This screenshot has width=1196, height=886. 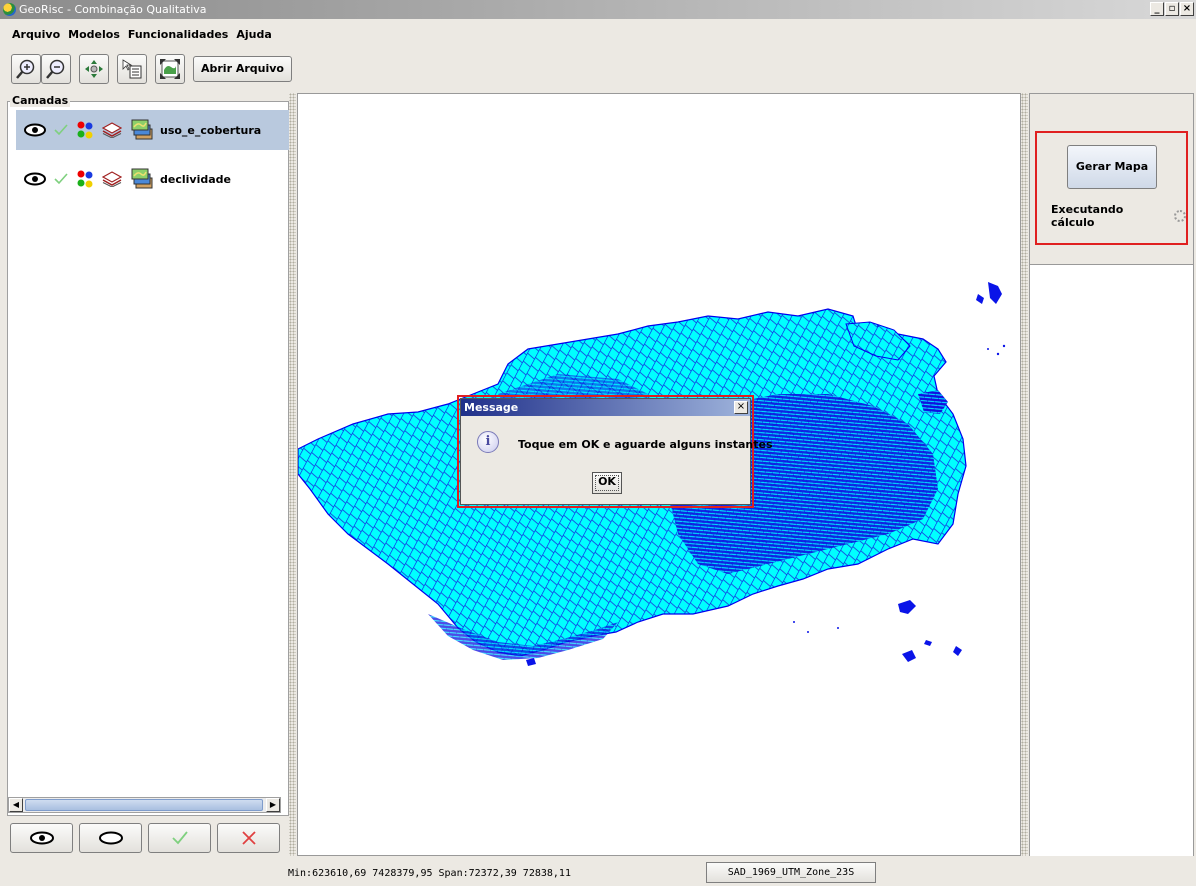 What do you see at coordinates (211, 130) in the screenshot?
I see `layer-name: uso_e_cobertura` at bounding box center [211, 130].